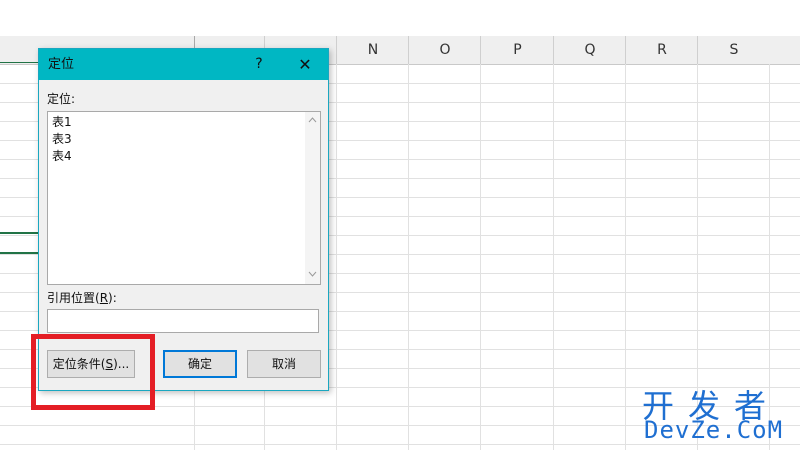  I want to click on selection-border-top, so click(20, 62).